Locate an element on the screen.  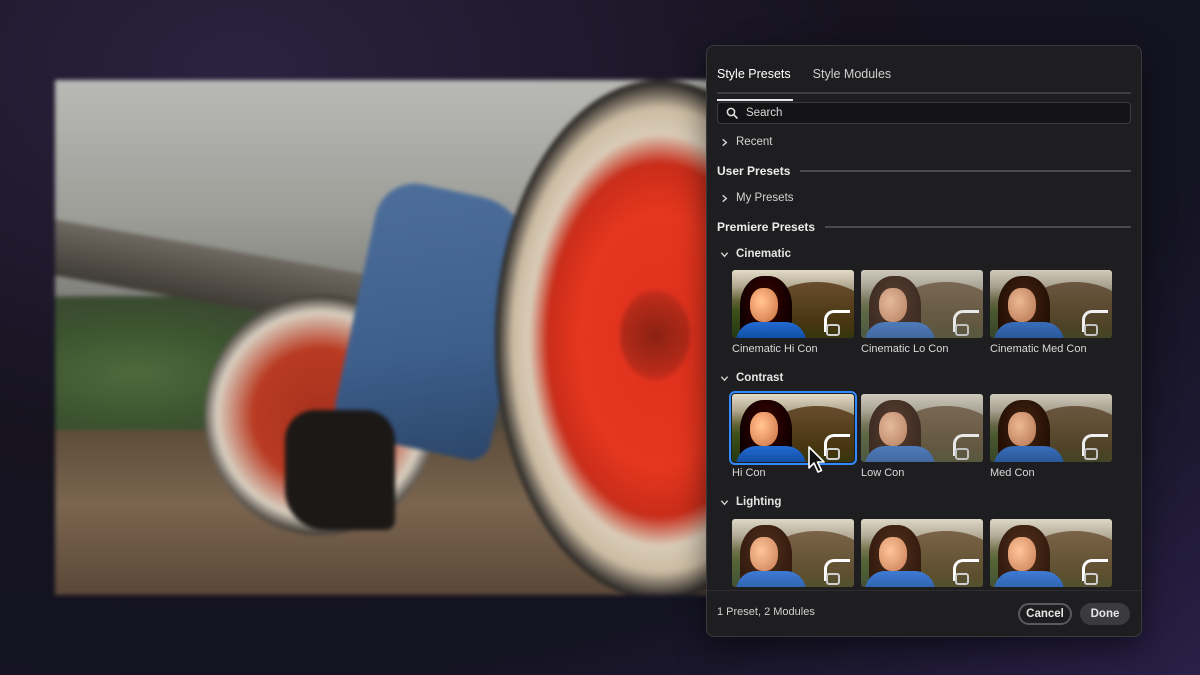
frame-wheel-hub is located at coordinates (655, 335).